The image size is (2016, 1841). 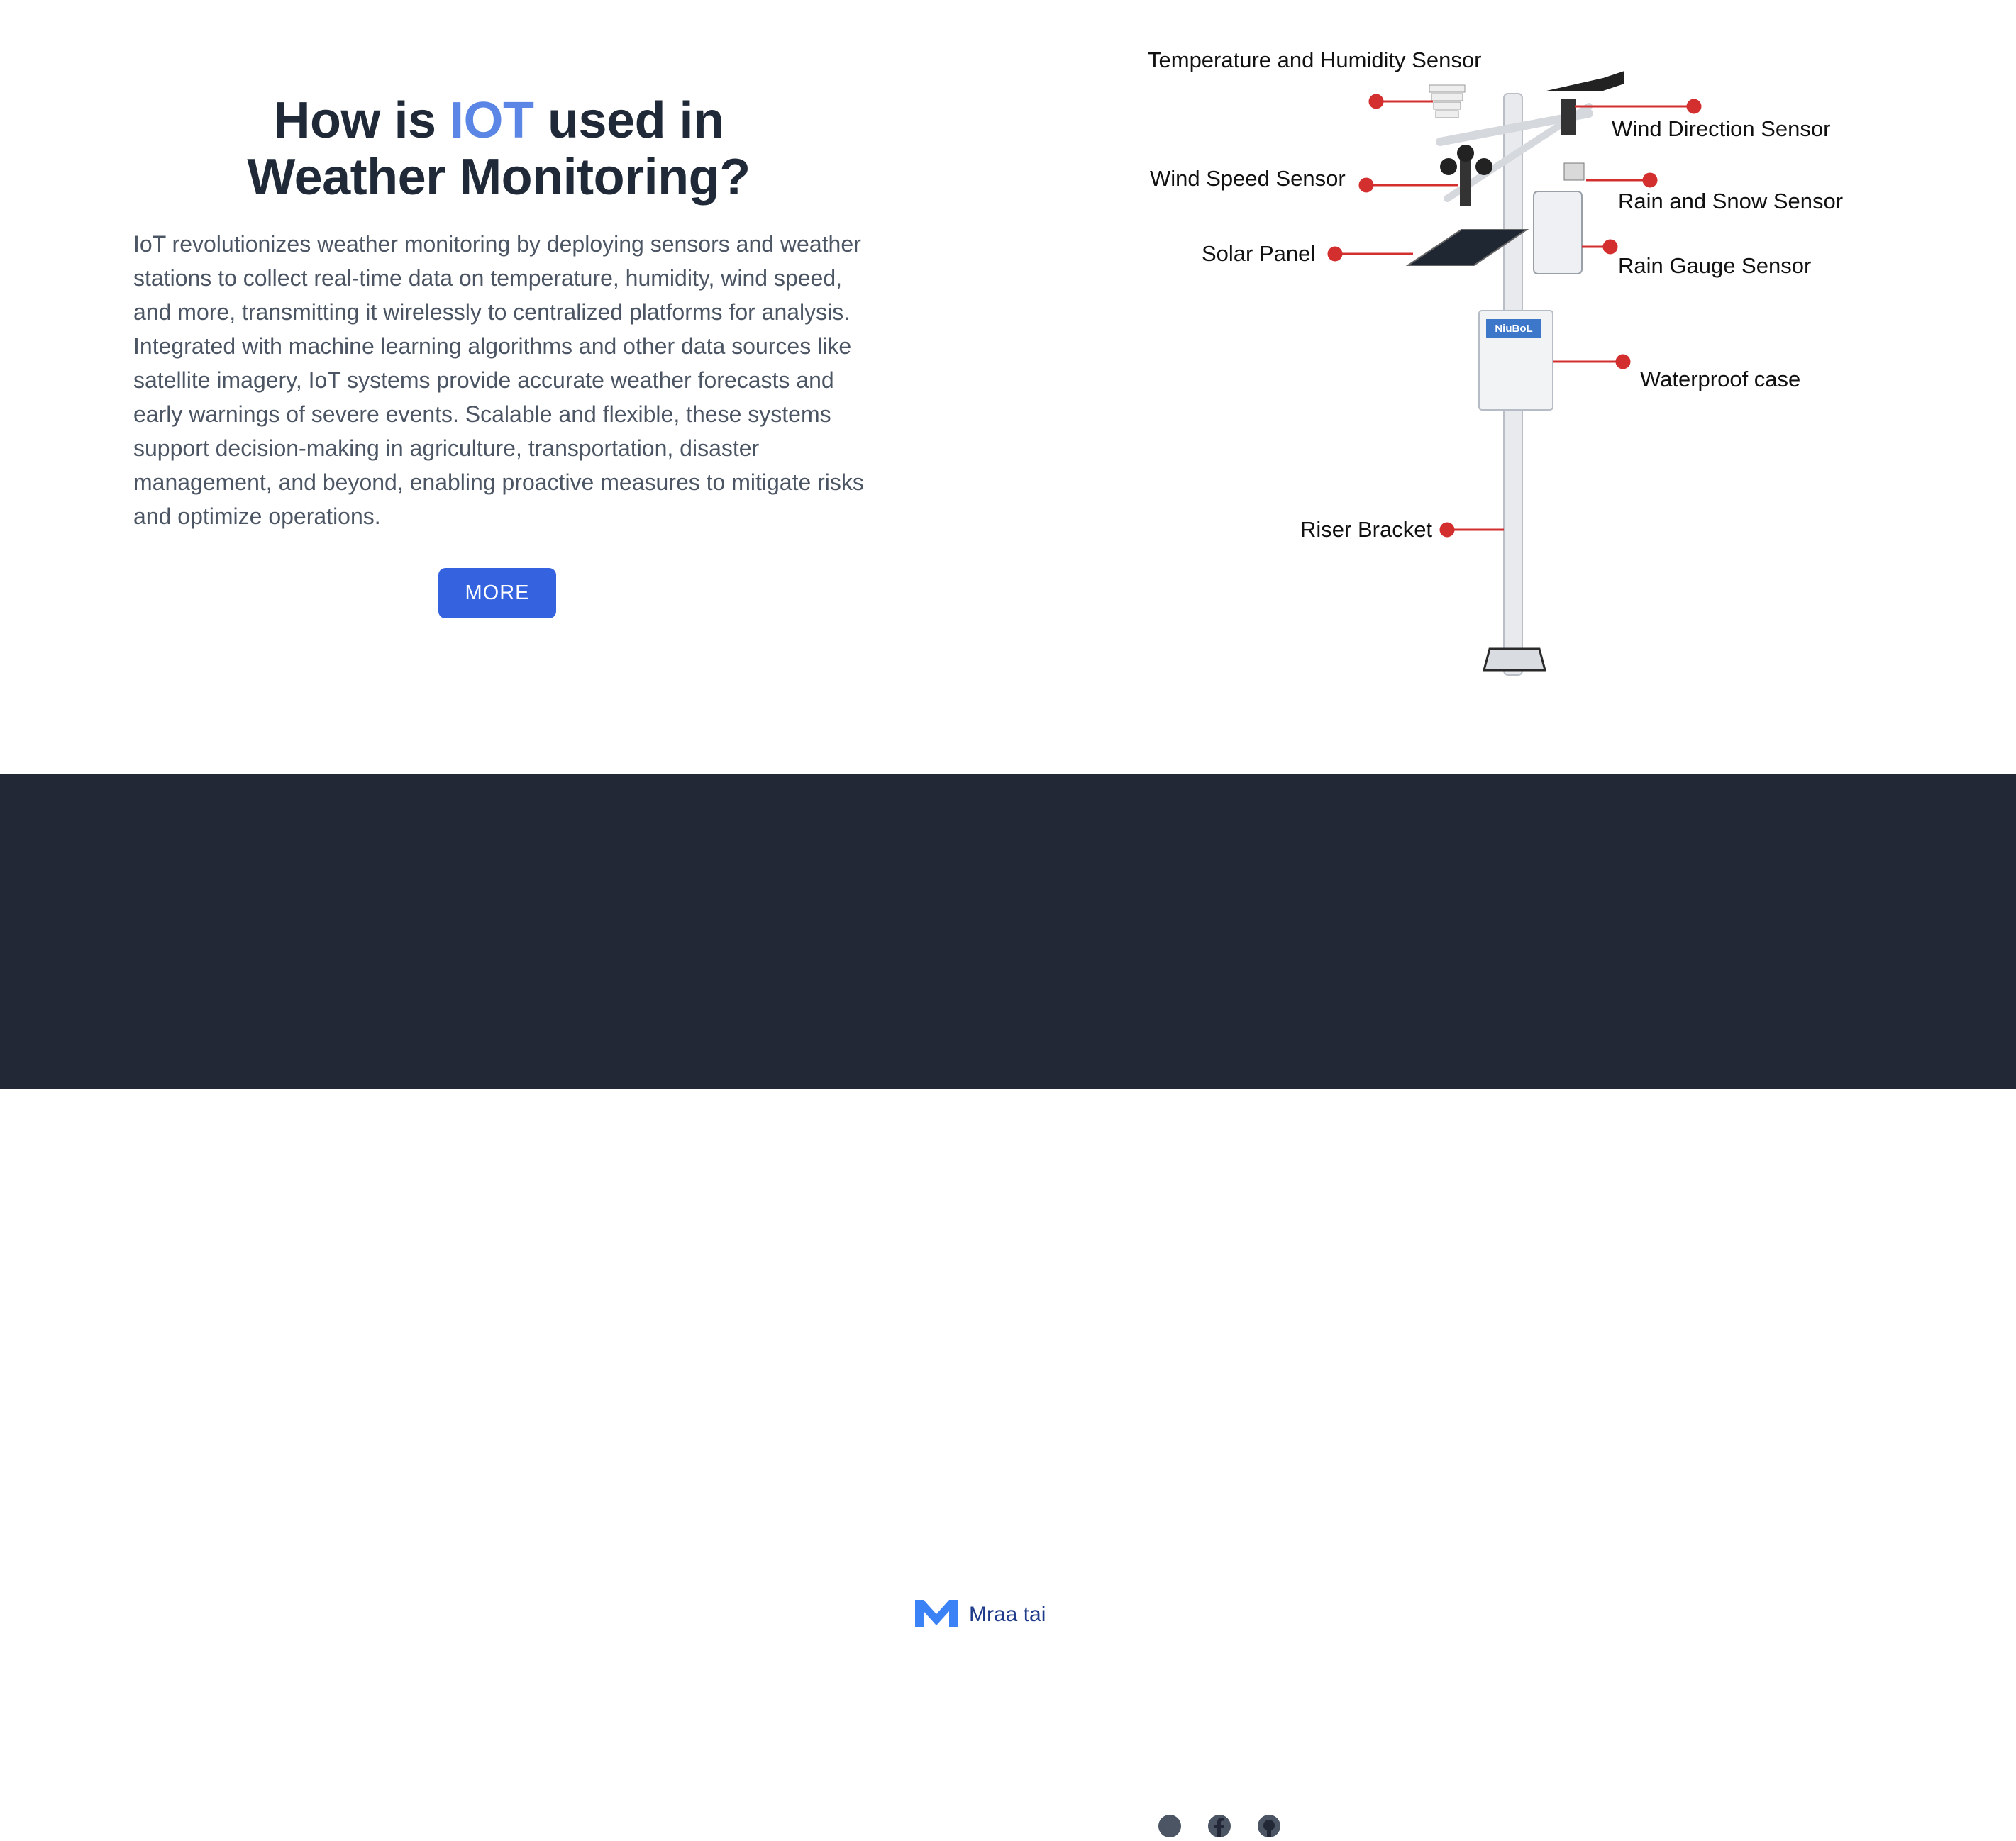 What do you see at coordinates (1219, 1826) in the screenshot?
I see `facebook-icon` at bounding box center [1219, 1826].